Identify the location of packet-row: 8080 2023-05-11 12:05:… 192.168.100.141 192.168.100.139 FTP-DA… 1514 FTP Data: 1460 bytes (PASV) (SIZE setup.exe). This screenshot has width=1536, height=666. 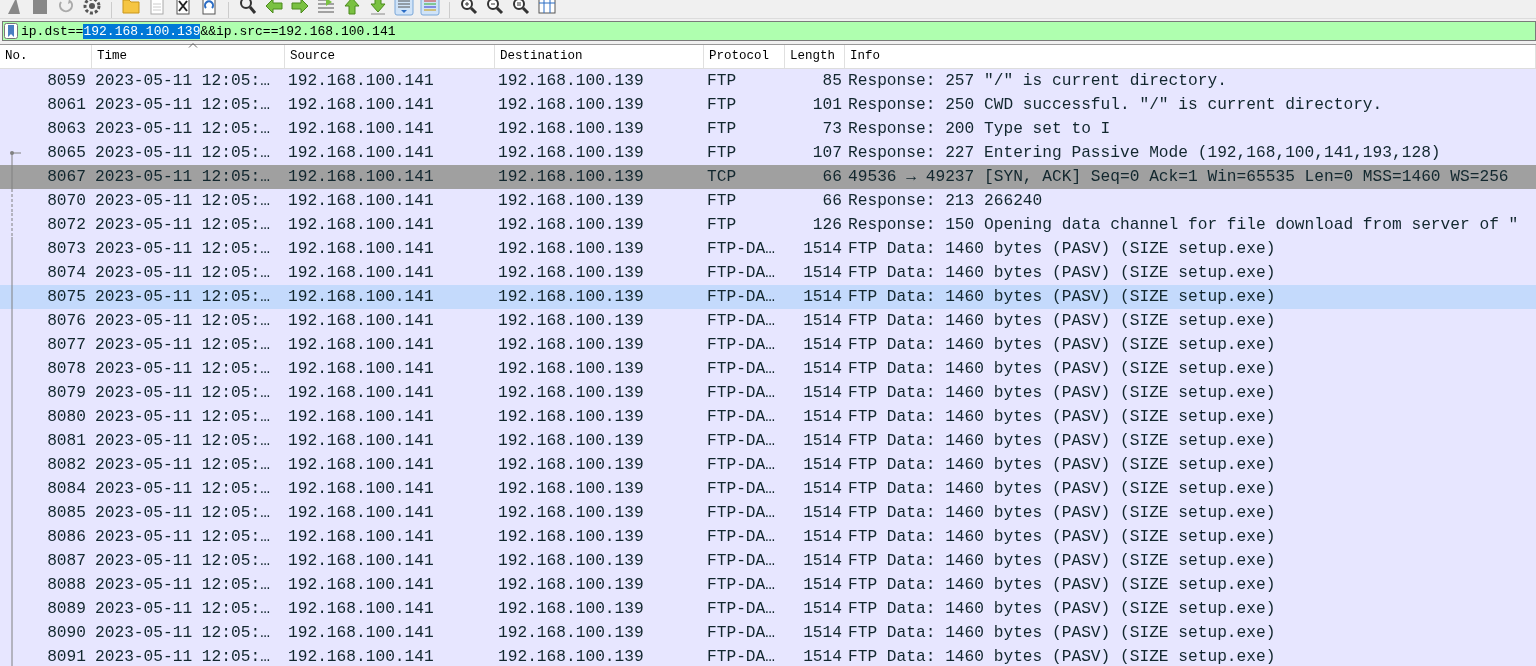
(768, 417).